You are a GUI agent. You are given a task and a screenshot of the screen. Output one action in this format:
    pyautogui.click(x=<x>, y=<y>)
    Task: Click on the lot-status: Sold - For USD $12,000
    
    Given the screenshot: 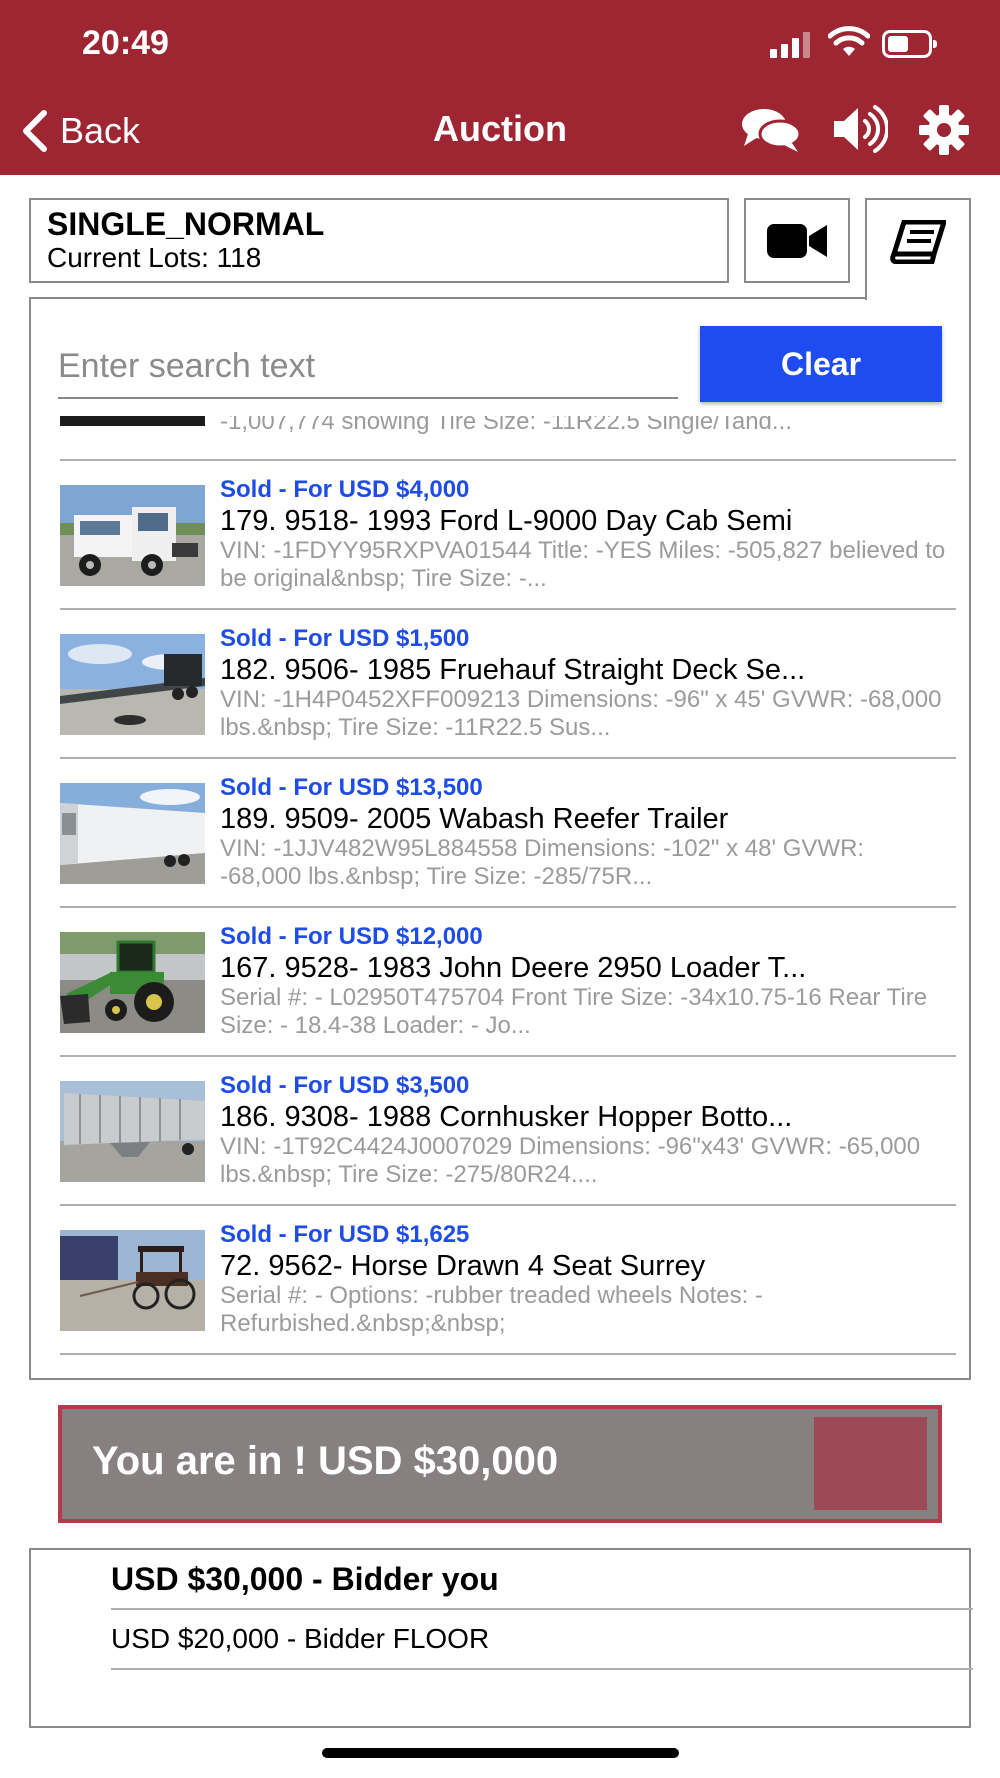 What is the action you would take?
    pyautogui.click(x=351, y=936)
    